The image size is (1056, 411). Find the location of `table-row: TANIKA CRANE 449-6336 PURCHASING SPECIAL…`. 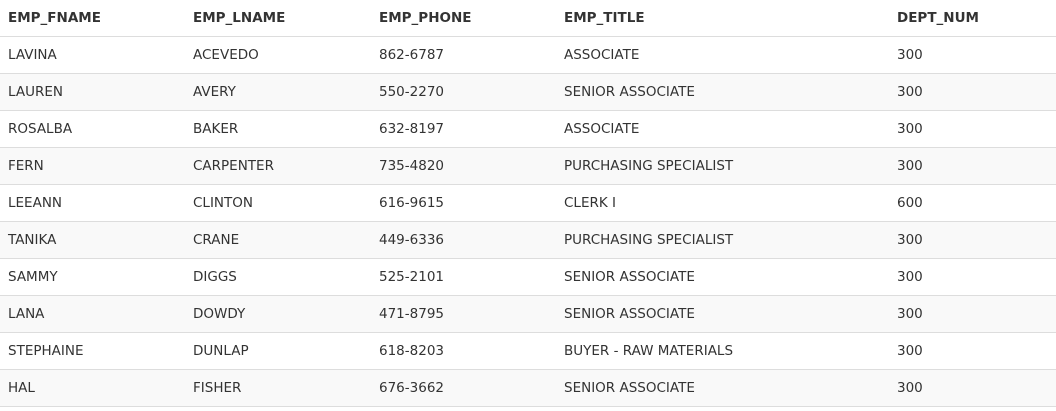

table-row: TANIKA CRANE 449-6336 PURCHASING SPECIAL… is located at coordinates (528, 240).